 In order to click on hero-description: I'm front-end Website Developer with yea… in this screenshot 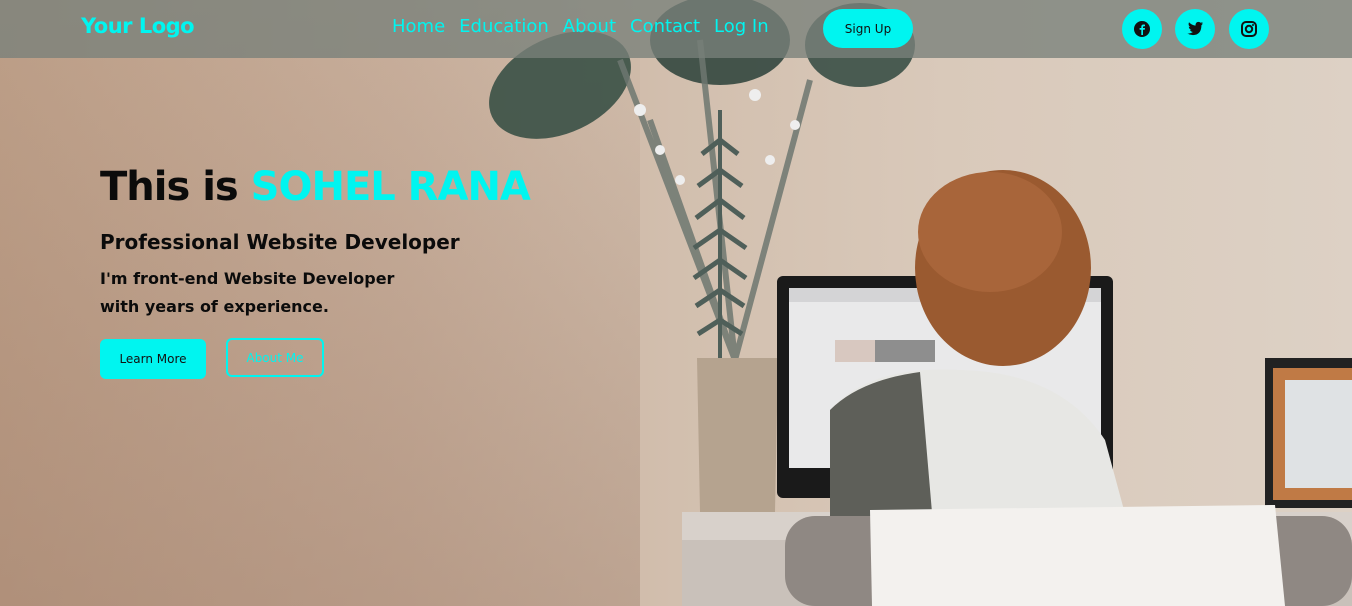, I will do `click(247, 293)`.